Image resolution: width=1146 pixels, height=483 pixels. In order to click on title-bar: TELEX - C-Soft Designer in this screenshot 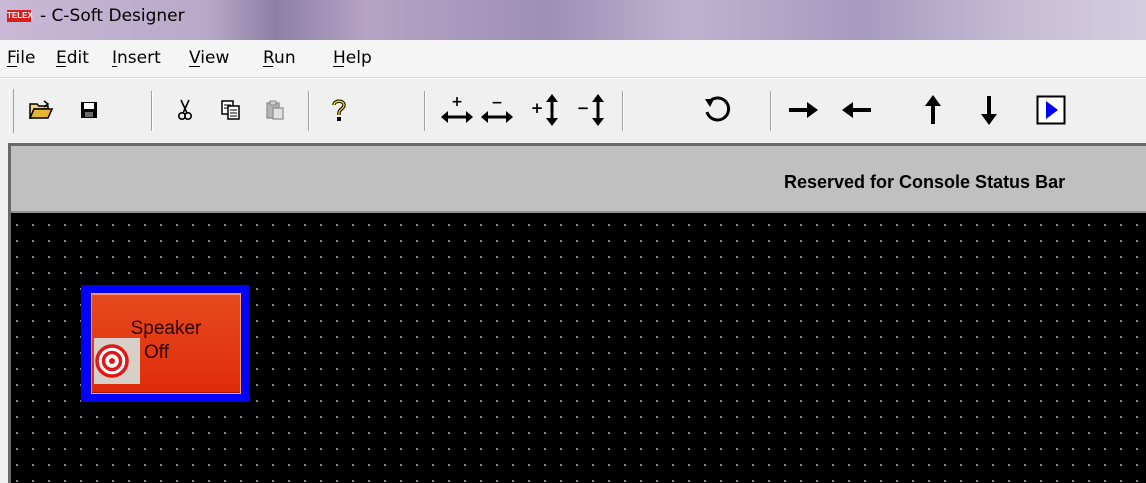, I will do `click(573, 20)`.